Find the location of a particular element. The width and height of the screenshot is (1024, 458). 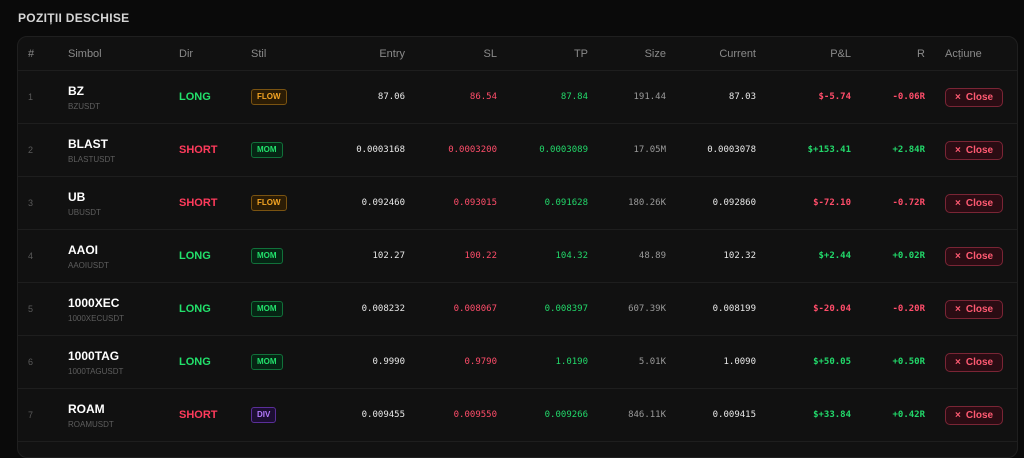

position-size: 180.26K is located at coordinates (637, 203).